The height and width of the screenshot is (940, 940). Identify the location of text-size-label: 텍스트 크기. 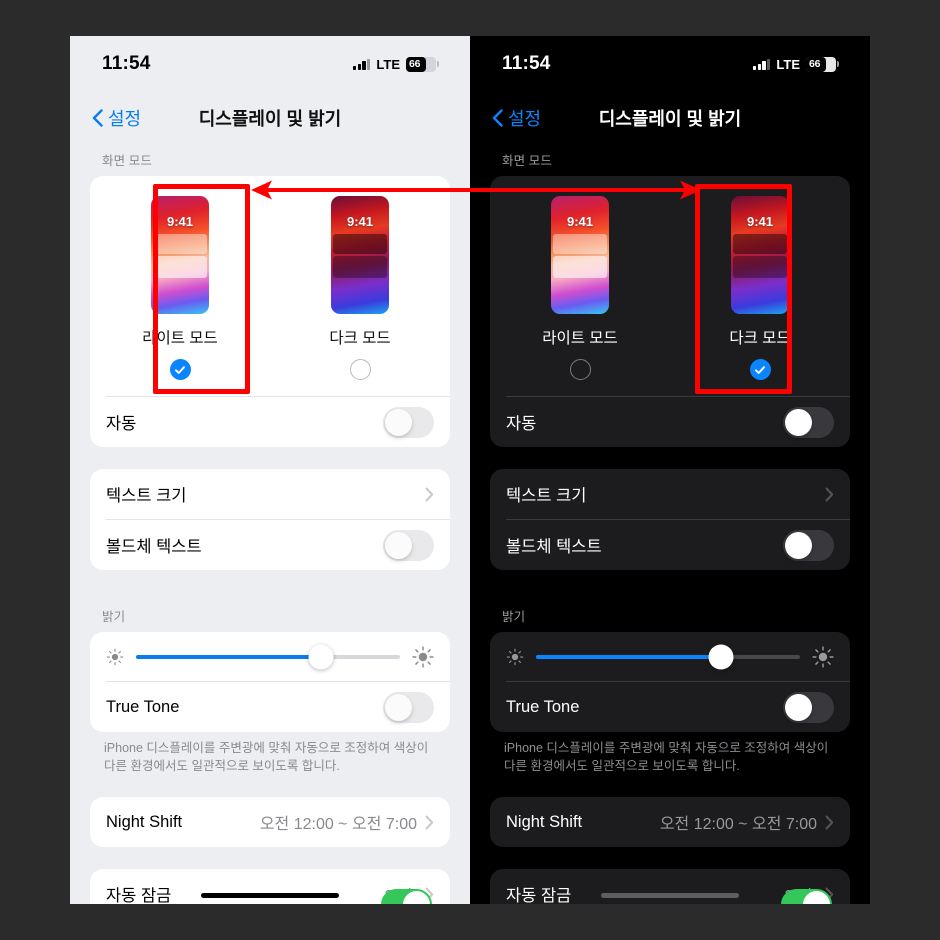
(546, 496).